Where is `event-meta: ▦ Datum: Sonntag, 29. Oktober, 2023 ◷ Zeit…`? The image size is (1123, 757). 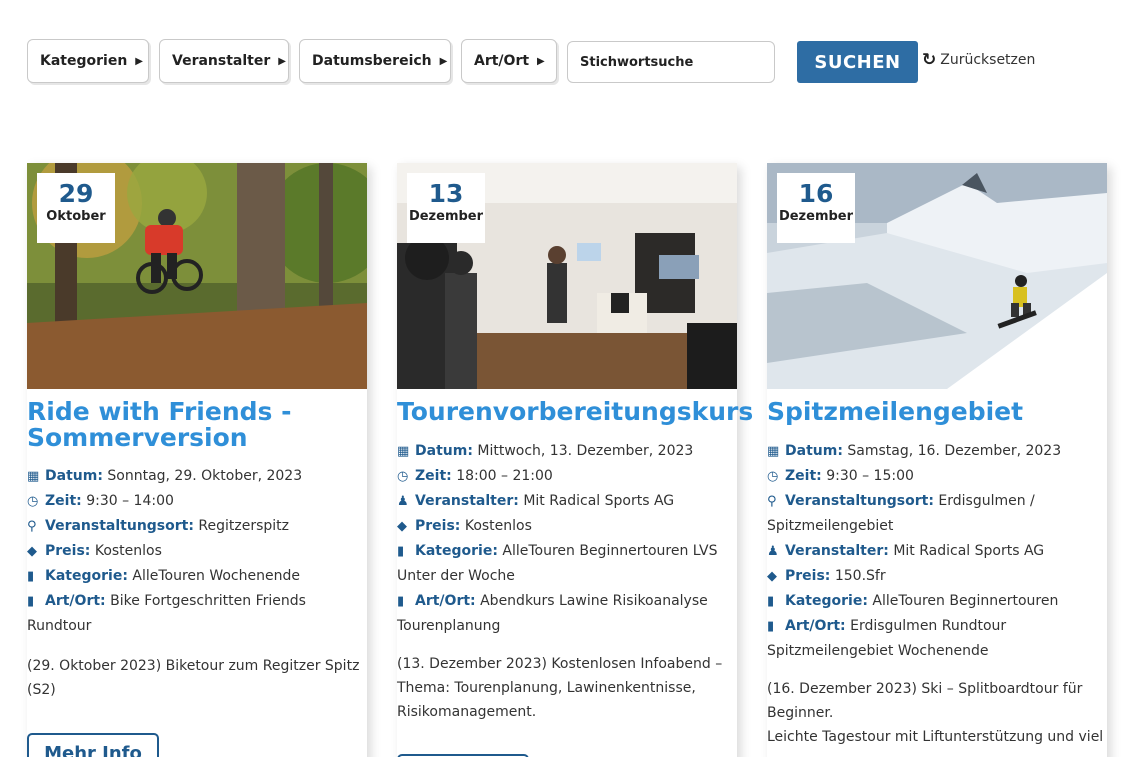
event-meta: ▦ Datum: Sonntag, 29. Oktober, 2023 ◷ Zeit… is located at coordinates (197, 551).